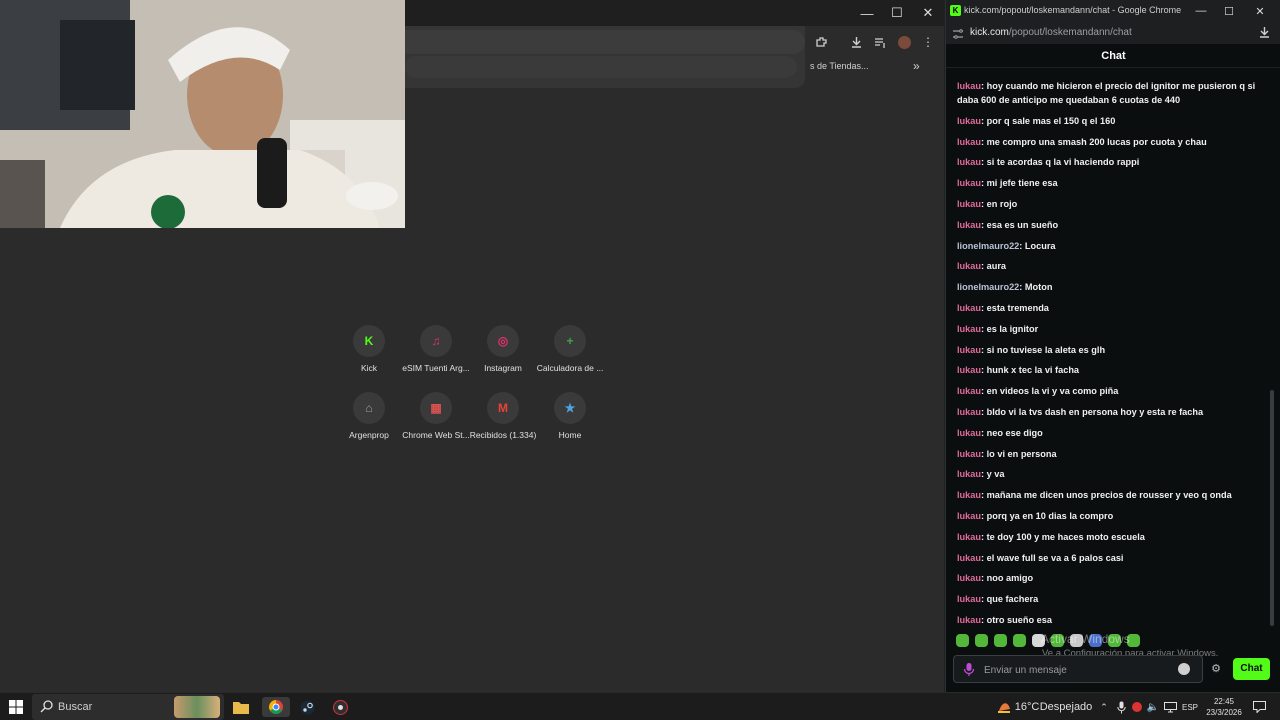  Describe the element at coordinates (601, 67) in the screenshot. I see `bookmarks-bar` at that location.